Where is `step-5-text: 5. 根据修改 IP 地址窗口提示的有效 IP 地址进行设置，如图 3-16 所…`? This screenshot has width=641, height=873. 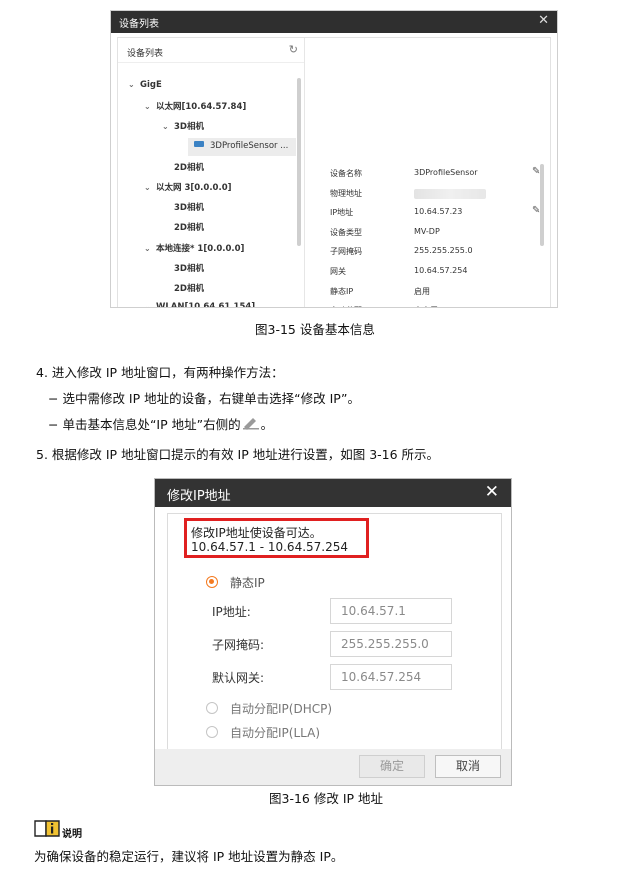
step-5-text: 5. 根据修改 IP 地址窗口提示的有效 IP 地址进行设置，如图 3-16 所… is located at coordinates (238, 454).